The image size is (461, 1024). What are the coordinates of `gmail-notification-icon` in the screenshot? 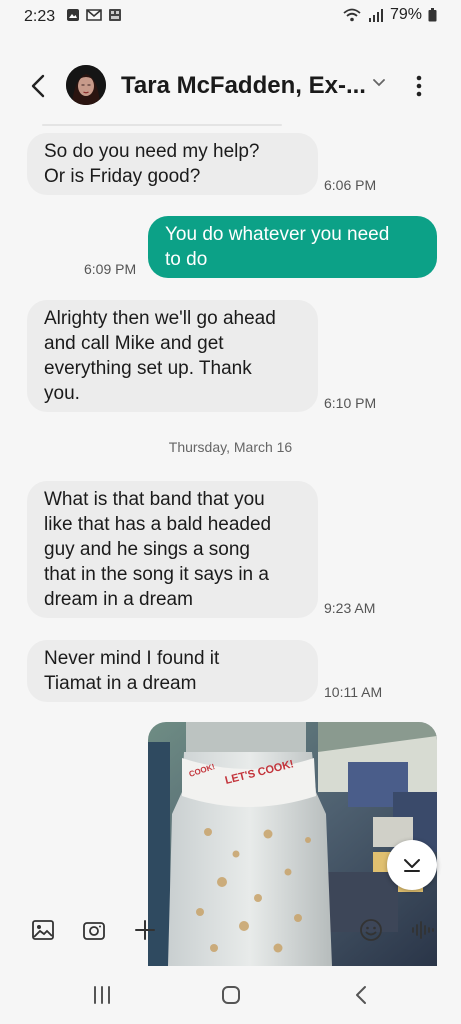 It's located at (94, 15).